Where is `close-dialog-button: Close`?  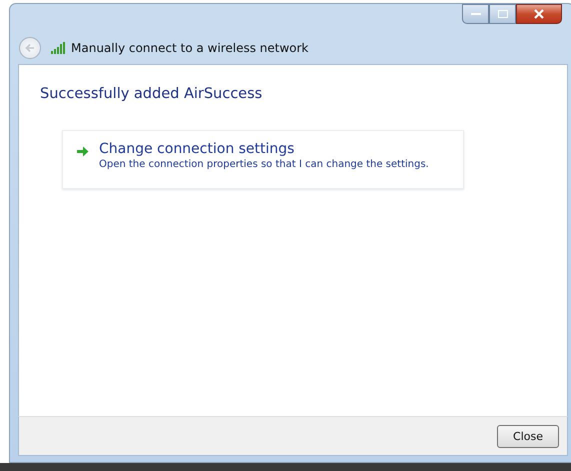 close-dialog-button: Close is located at coordinates (528, 436).